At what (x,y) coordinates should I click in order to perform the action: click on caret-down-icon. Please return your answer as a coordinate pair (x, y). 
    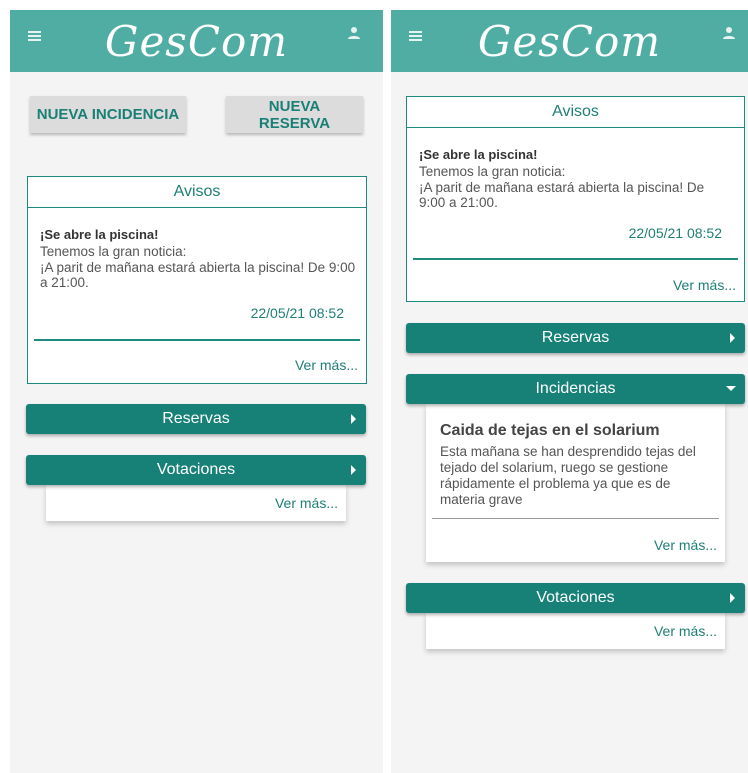
    Looking at the image, I should click on (731, 388).